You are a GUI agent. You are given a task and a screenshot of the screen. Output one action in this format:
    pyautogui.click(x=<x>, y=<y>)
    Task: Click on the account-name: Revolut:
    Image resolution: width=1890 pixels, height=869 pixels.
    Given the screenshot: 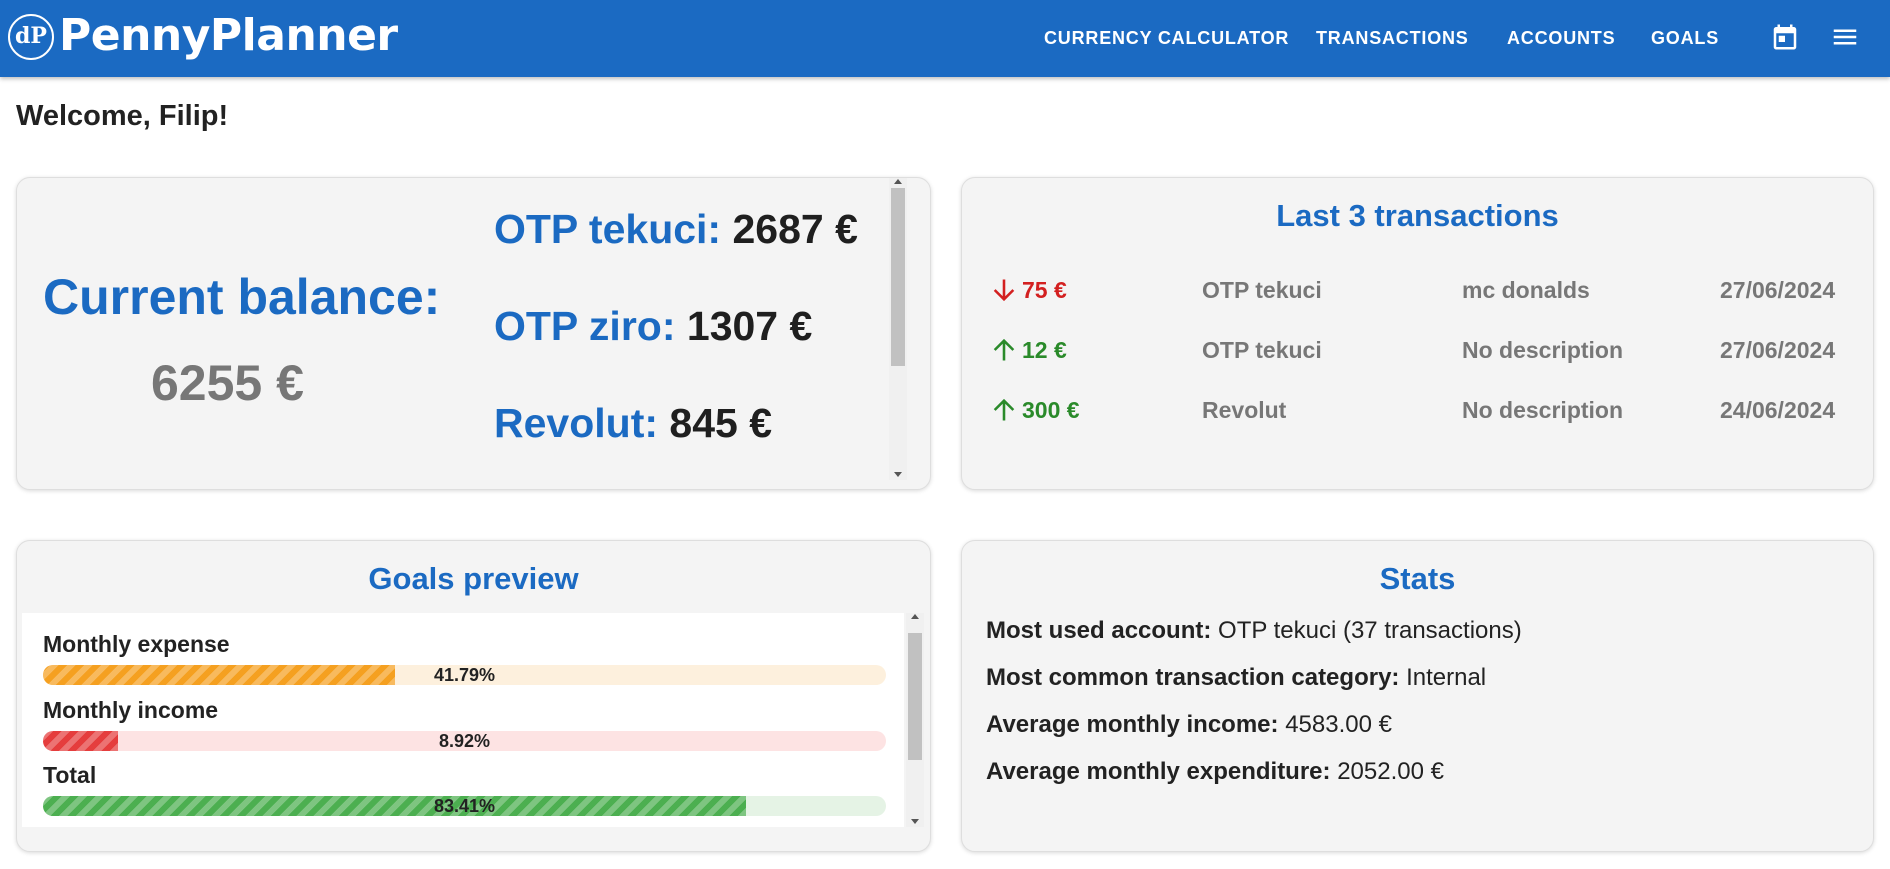 What is the action you would take?
    pyautogui.click(x=576, y=423)
    